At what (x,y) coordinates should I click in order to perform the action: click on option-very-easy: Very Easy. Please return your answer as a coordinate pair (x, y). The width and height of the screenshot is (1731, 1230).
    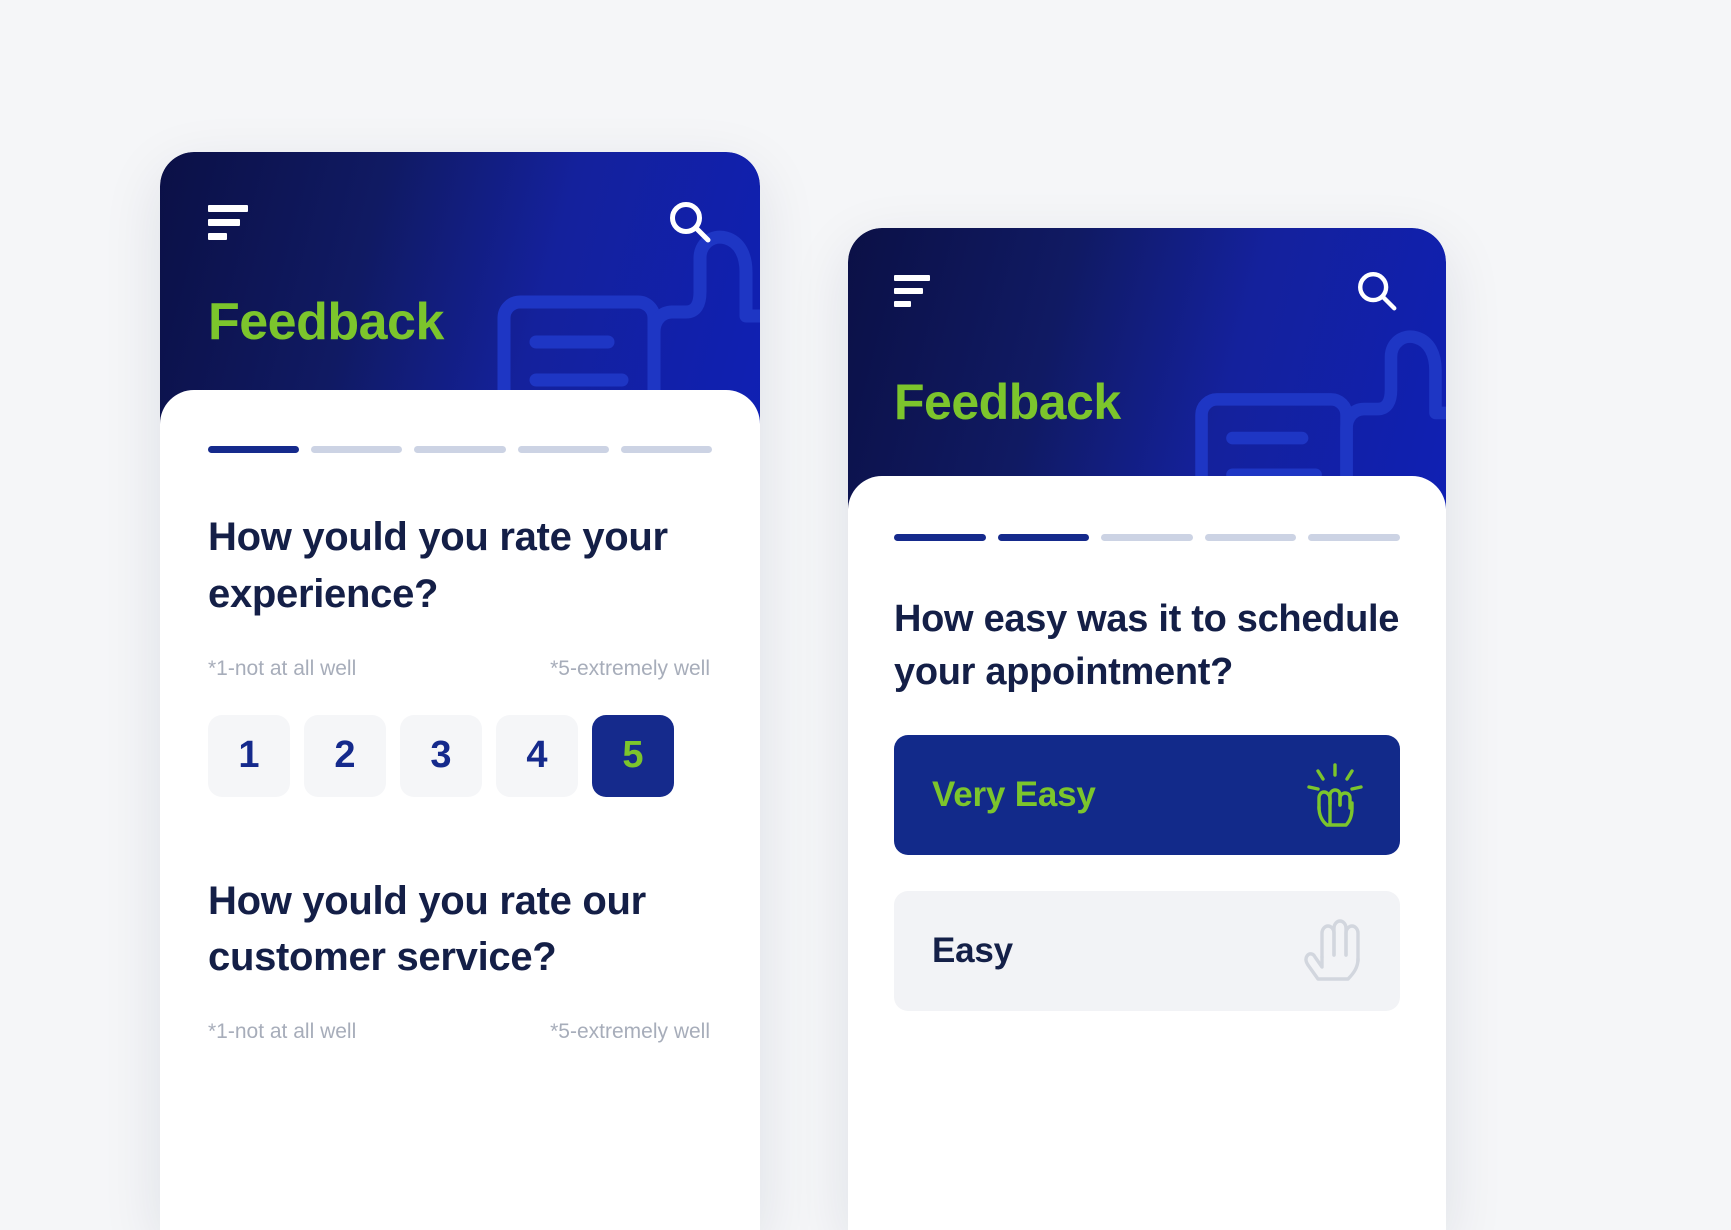
    Looking at the image, I should click on (1147, 795).